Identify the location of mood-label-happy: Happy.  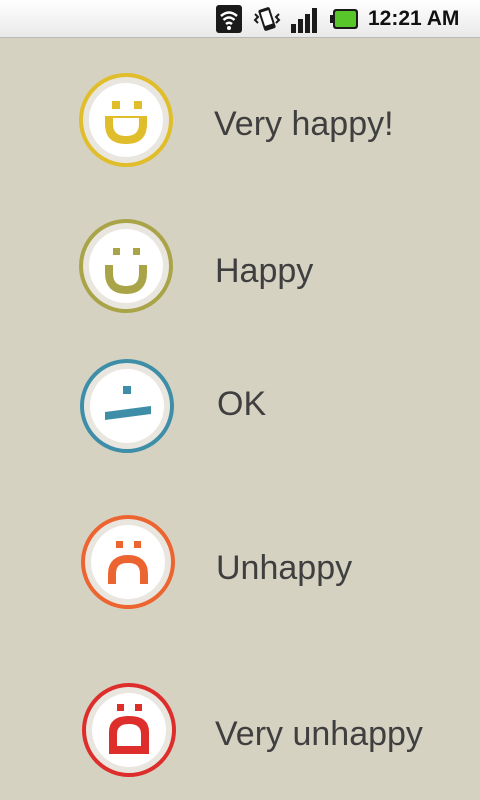
(264, 271).